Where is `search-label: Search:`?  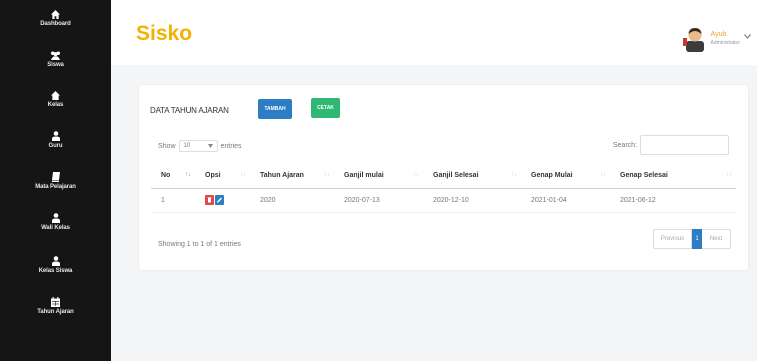
search-label: Search: is located at coordinates (624, 145).